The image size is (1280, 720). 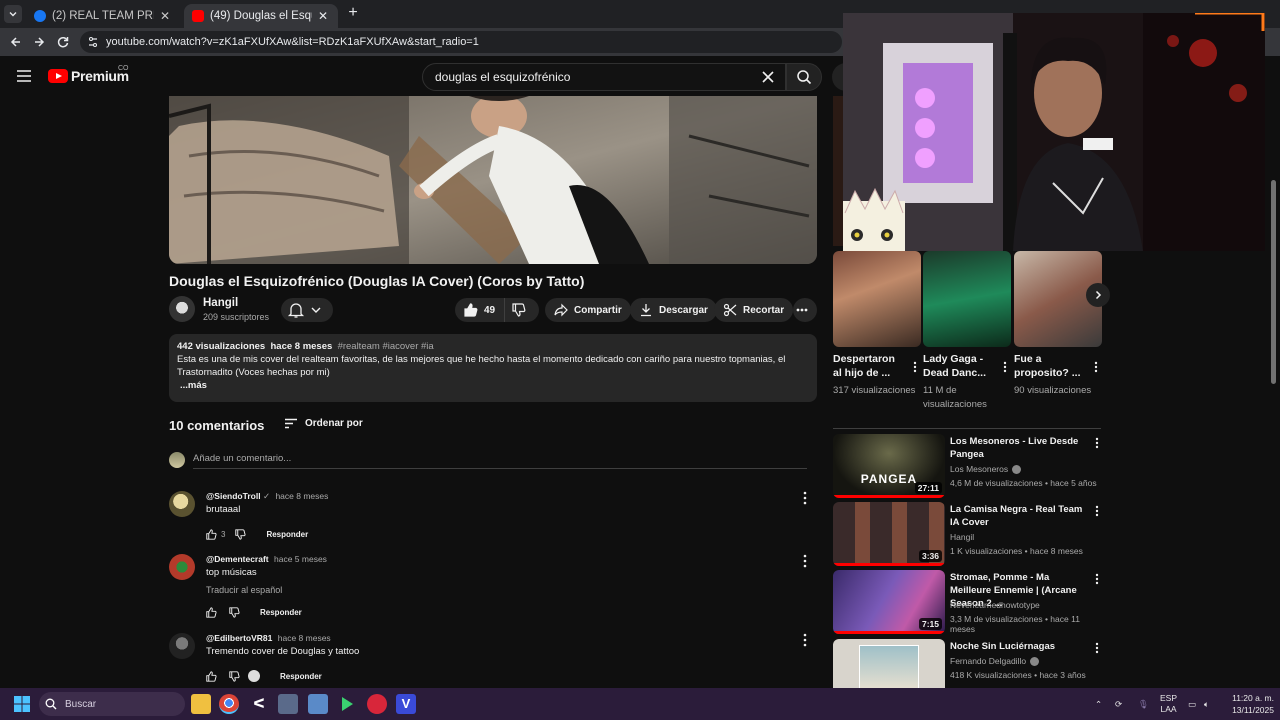 What do you see at coordinates (838, 171) in the screenshot?
I see `sidebar-top-edge` at bounding box center [838, 171].